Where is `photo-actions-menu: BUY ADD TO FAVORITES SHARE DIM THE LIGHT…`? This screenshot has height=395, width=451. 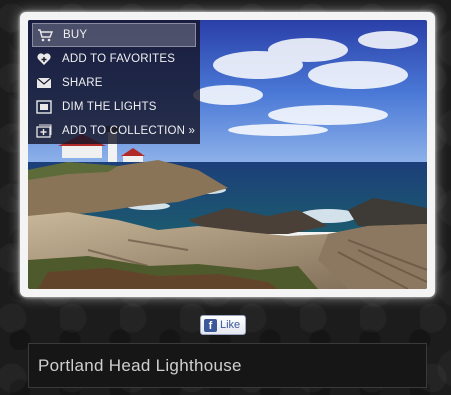 photo-actions-menu: BUY ADD TO FAVORITES SHARE DIM THE LIGHT… is located at coordinates (114, 82).